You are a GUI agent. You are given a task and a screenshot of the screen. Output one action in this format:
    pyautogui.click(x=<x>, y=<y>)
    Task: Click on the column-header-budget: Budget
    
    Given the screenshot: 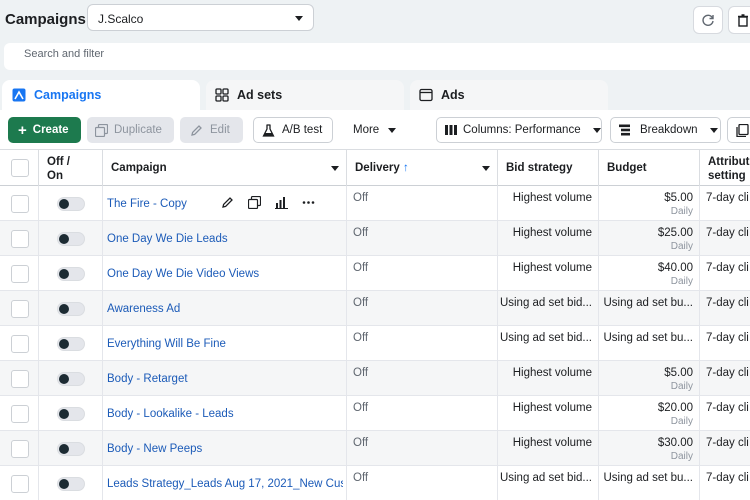 What is the action you would take?
    pyautogui.click(x=649, y=168)
    